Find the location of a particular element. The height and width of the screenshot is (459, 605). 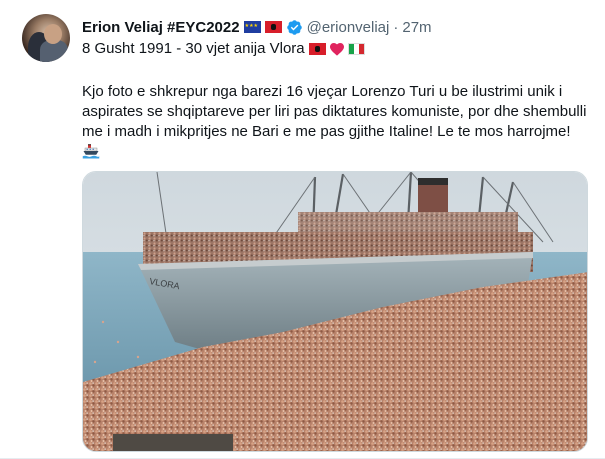

verified-badge-icon is located at coordinates (294, 27).